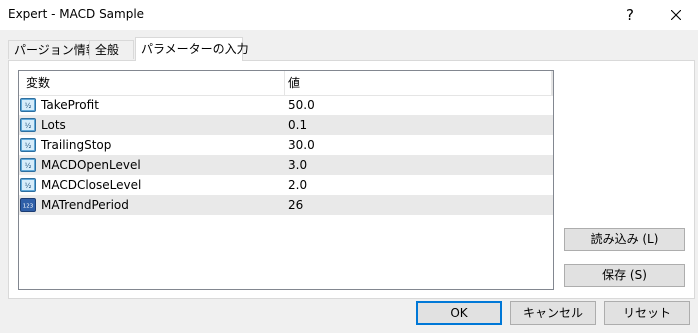  I want to click on svg-text: 123, so click(28, 207).